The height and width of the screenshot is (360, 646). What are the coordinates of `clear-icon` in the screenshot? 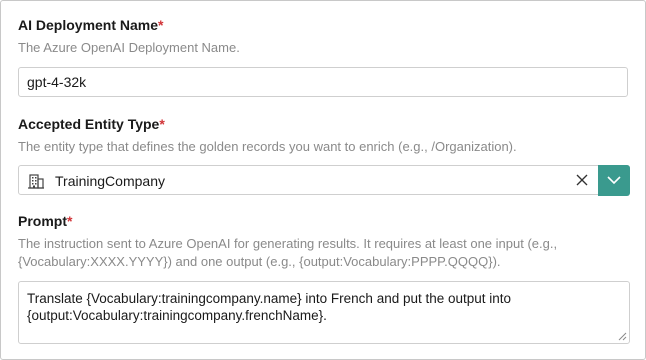 It's located at (582, 180).